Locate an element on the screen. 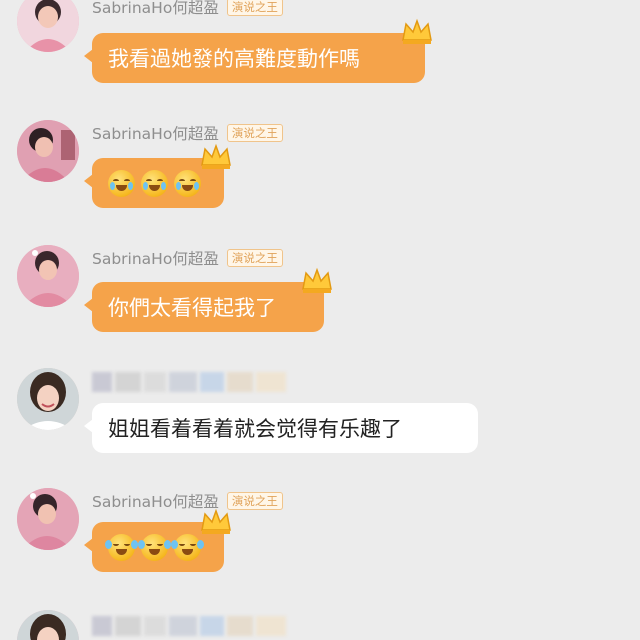 This screenshot has height=640, width=640. message-text: 姐姐看着看着就会觉得有乐趣了 is located at coordinates (255, 429).